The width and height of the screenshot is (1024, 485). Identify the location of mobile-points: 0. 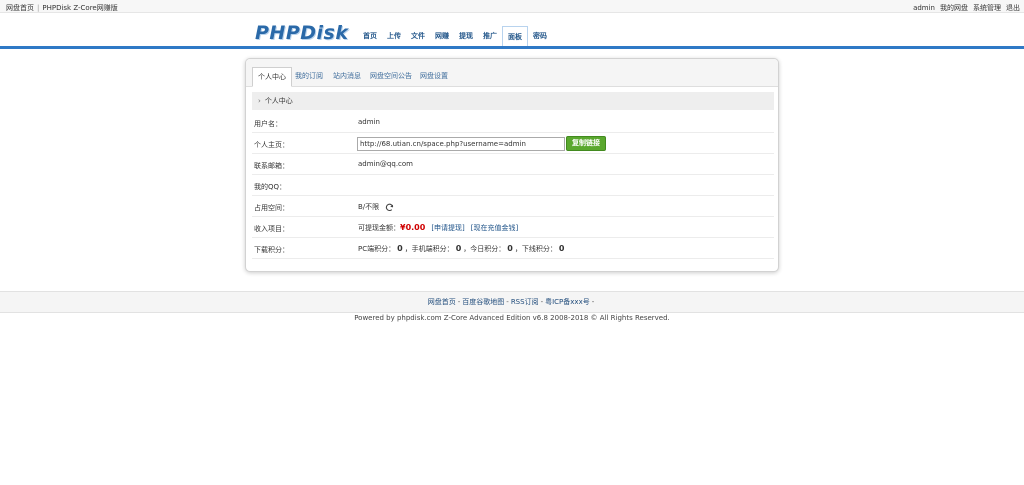
(458, 248).